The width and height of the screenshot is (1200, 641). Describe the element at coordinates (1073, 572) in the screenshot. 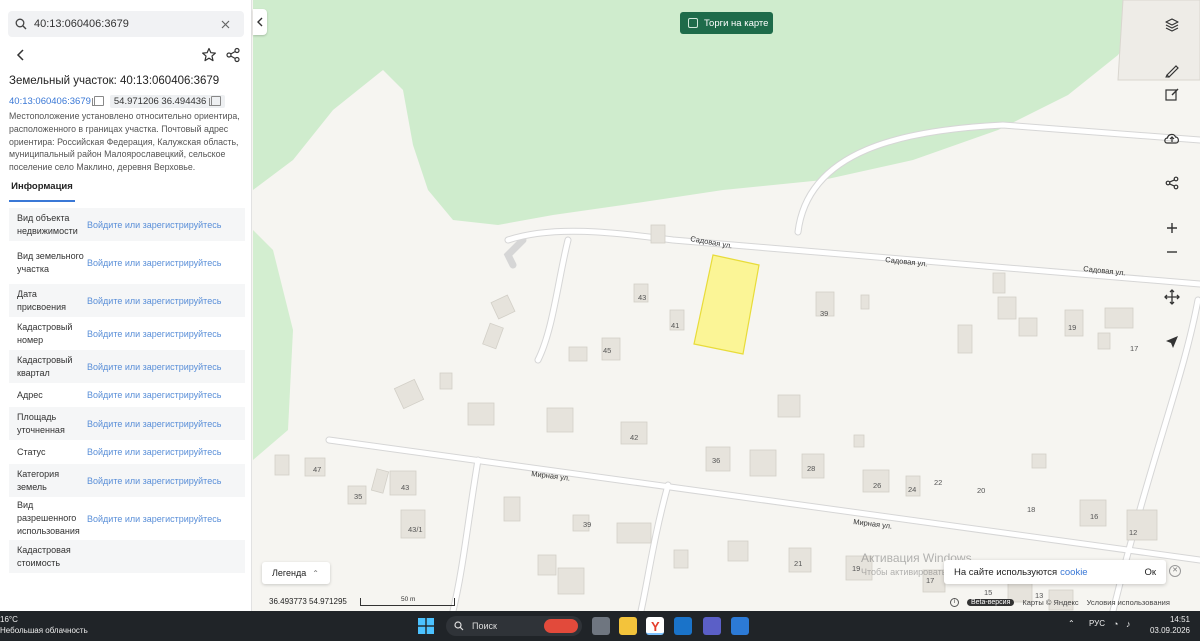

I see `cookie-link: cookie` at that location.